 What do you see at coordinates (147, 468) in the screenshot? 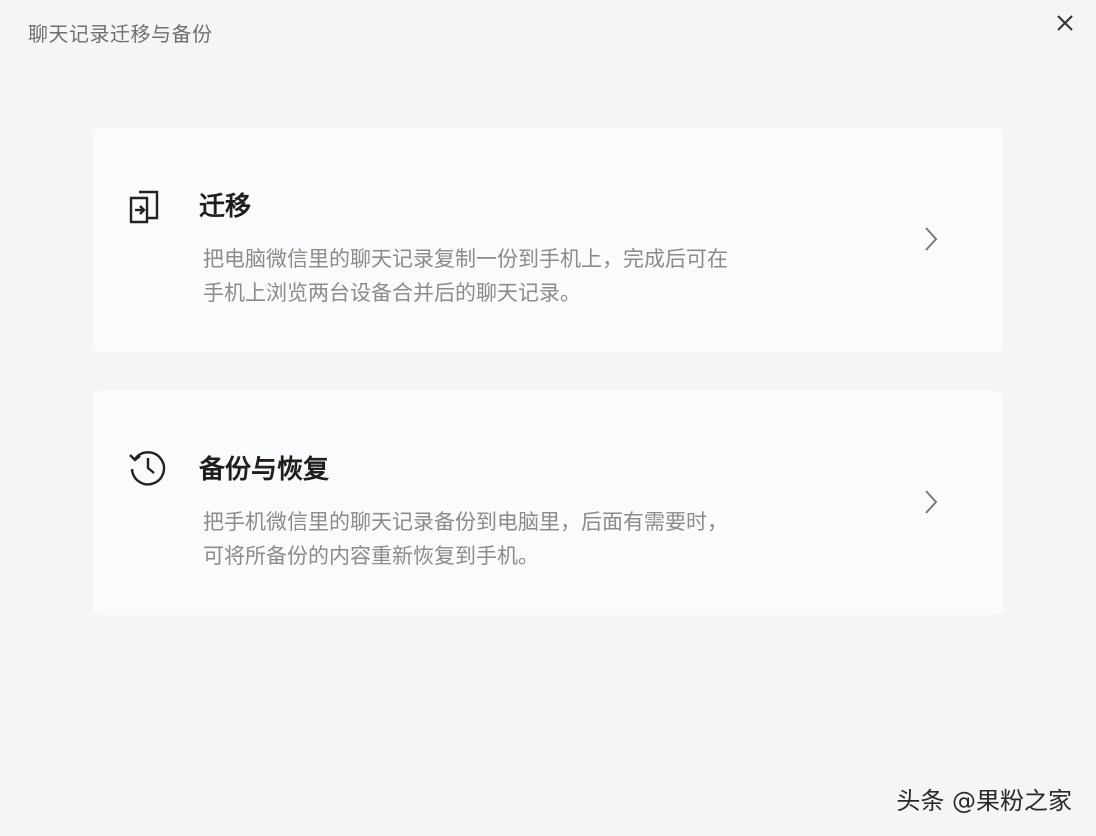
I see `history-clock-icon` at bounding box center [147, 468].